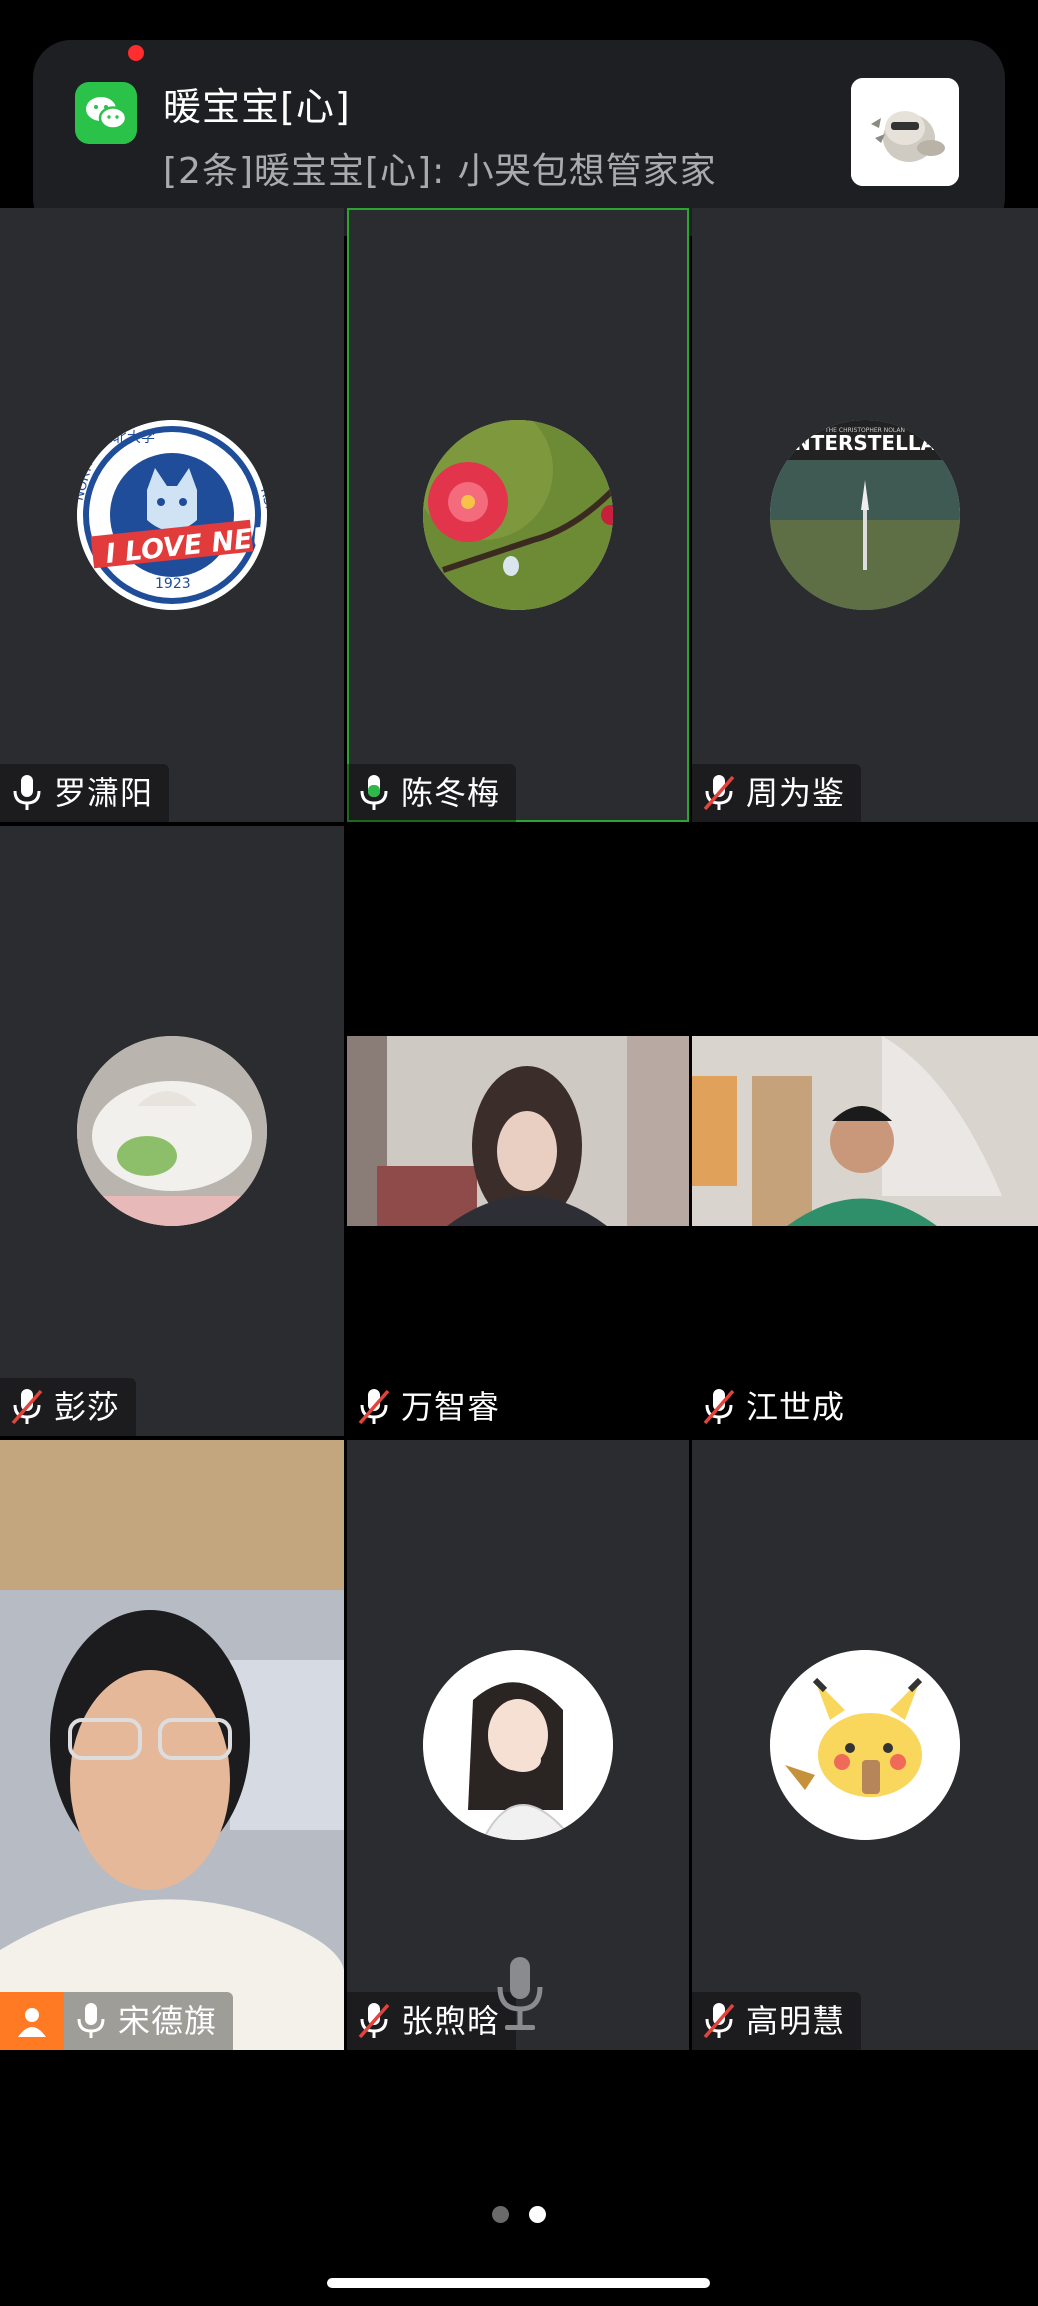 The image size is (1038, 2306). I want to click on notification-title: 暖宝宝[心], so click(257, 107).